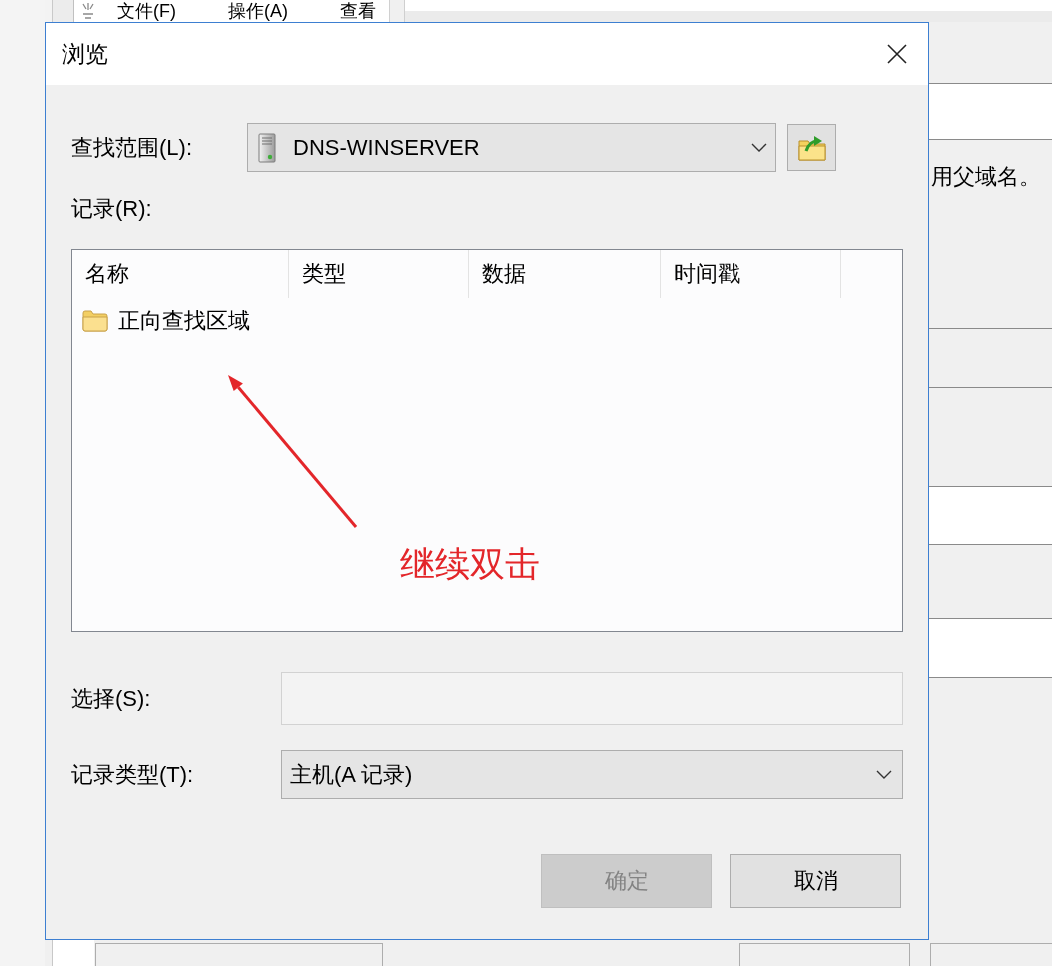 This screenshot has width=1052, height=966. I want to click on dialog-title: 浏览, so click(85, 54).